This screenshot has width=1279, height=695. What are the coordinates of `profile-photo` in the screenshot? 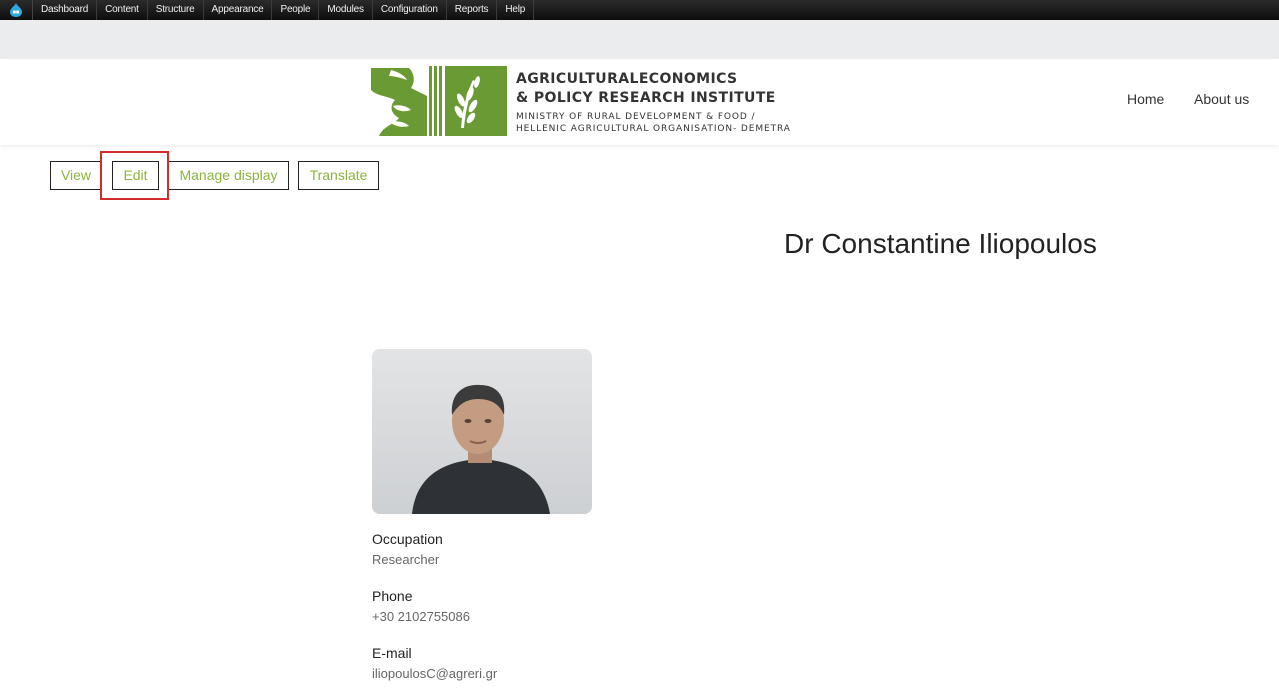 It's located at (482, 431).